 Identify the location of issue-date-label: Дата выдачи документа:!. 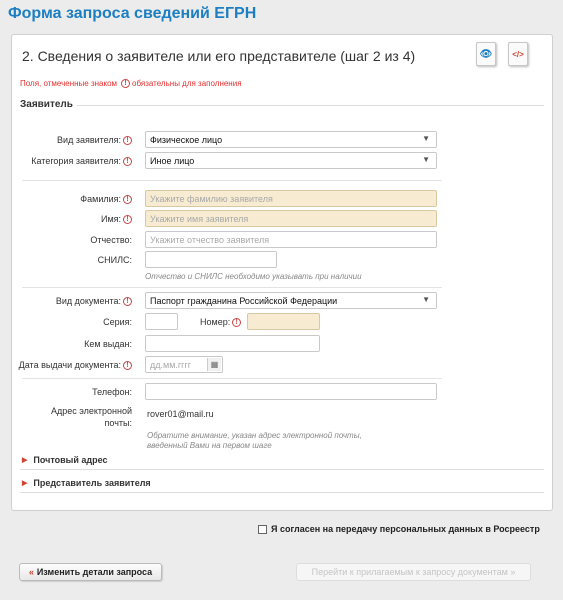
(75, 365).